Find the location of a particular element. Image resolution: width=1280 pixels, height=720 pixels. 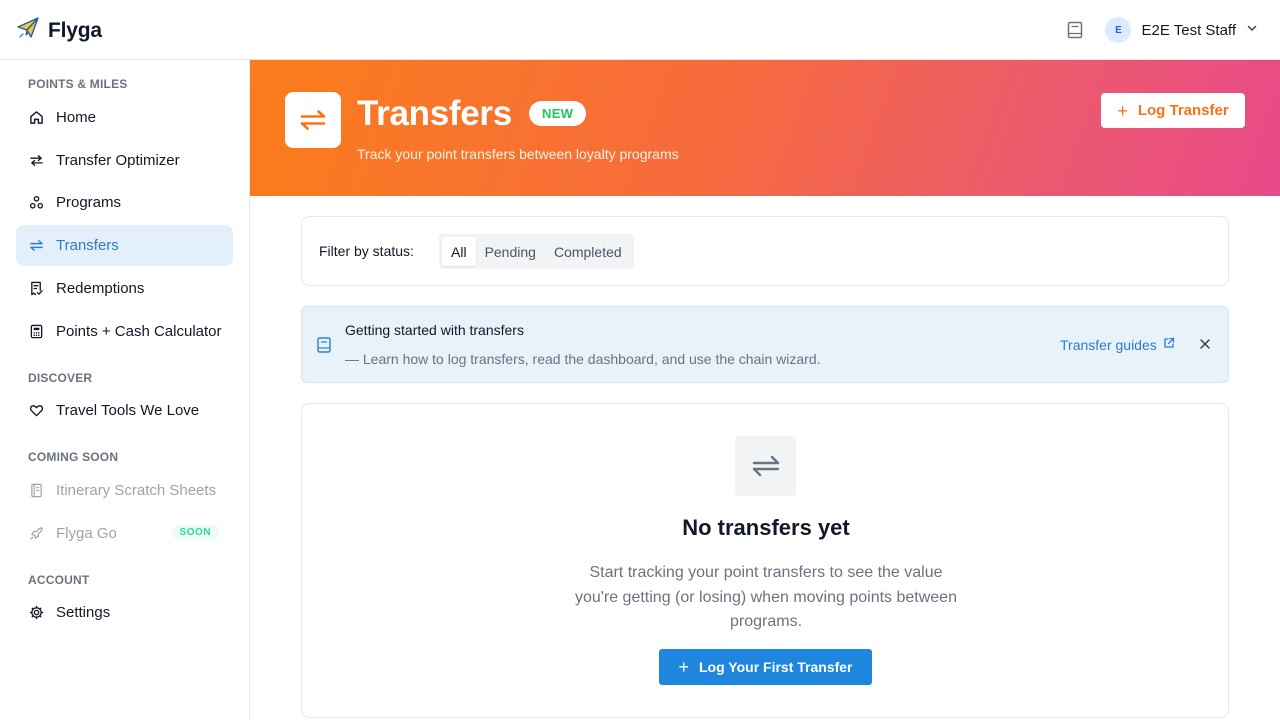

sidebar-item-transfers: Transfers is located at coordinates (124, 245).